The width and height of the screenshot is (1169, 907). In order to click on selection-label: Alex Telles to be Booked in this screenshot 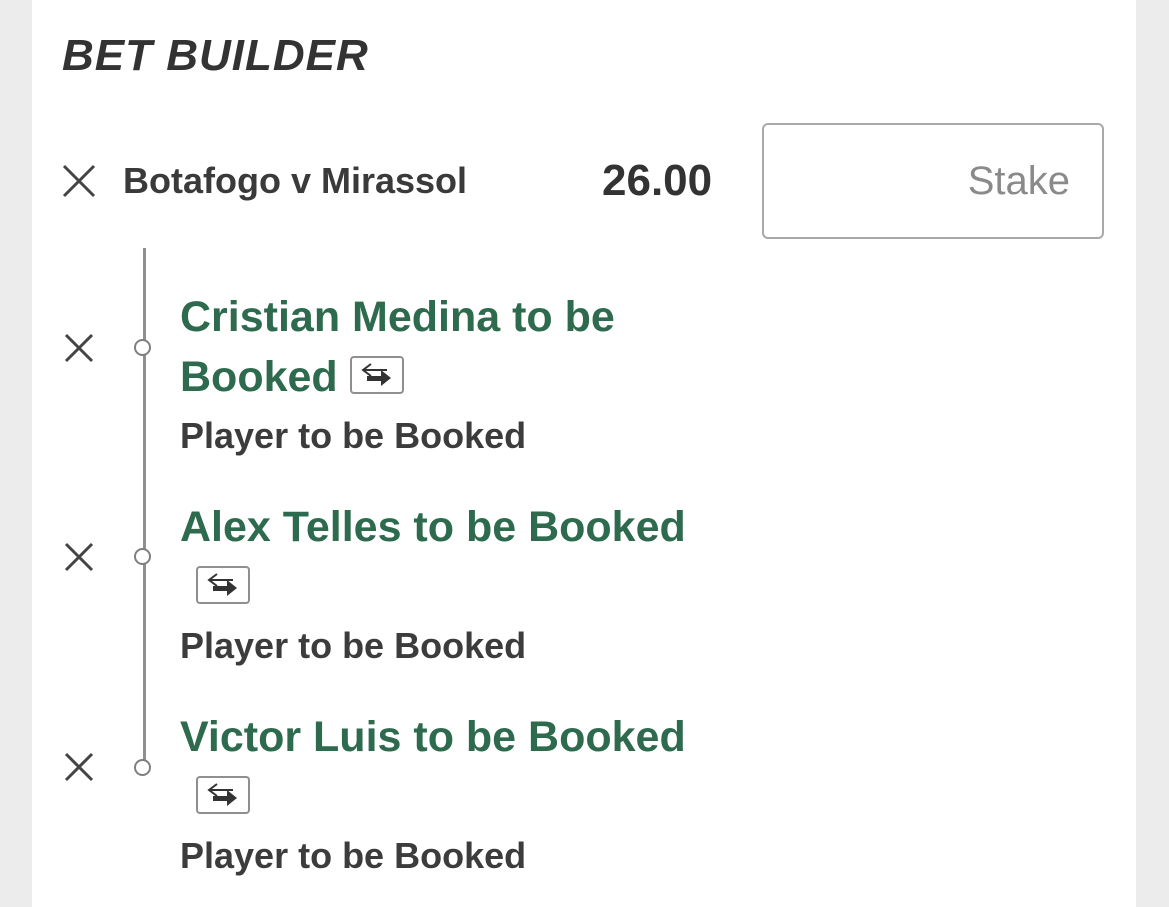, I will do `click(433, 527)`.